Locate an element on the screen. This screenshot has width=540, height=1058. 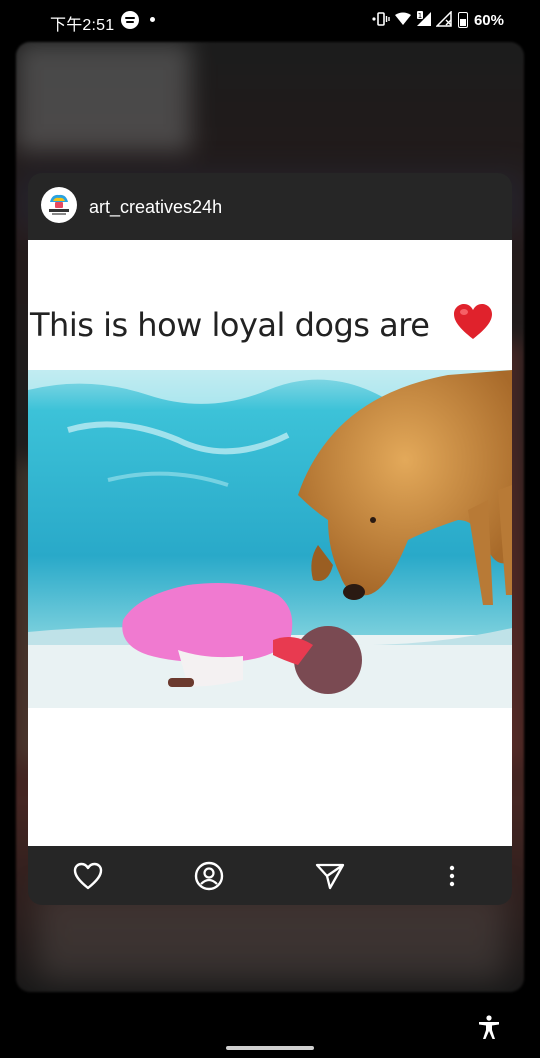
share-button is located at coordinates (330, 876).